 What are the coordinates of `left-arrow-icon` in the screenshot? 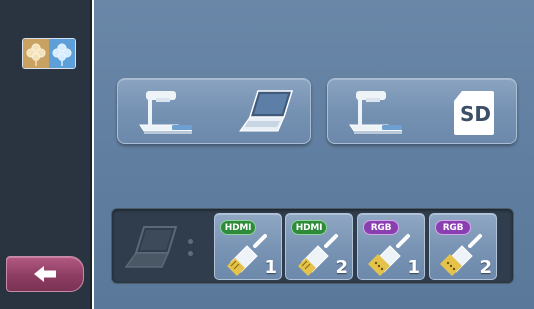 It's located at (45, 274).